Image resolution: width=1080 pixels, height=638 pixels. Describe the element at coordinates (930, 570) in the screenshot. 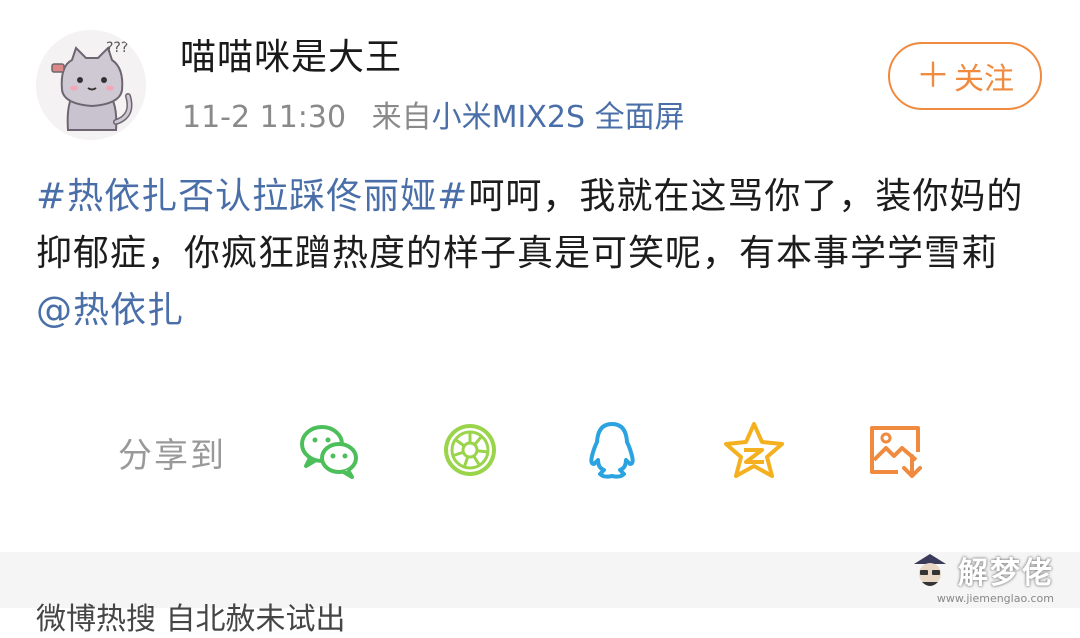

I see `watermark-logo-icon` at that location.